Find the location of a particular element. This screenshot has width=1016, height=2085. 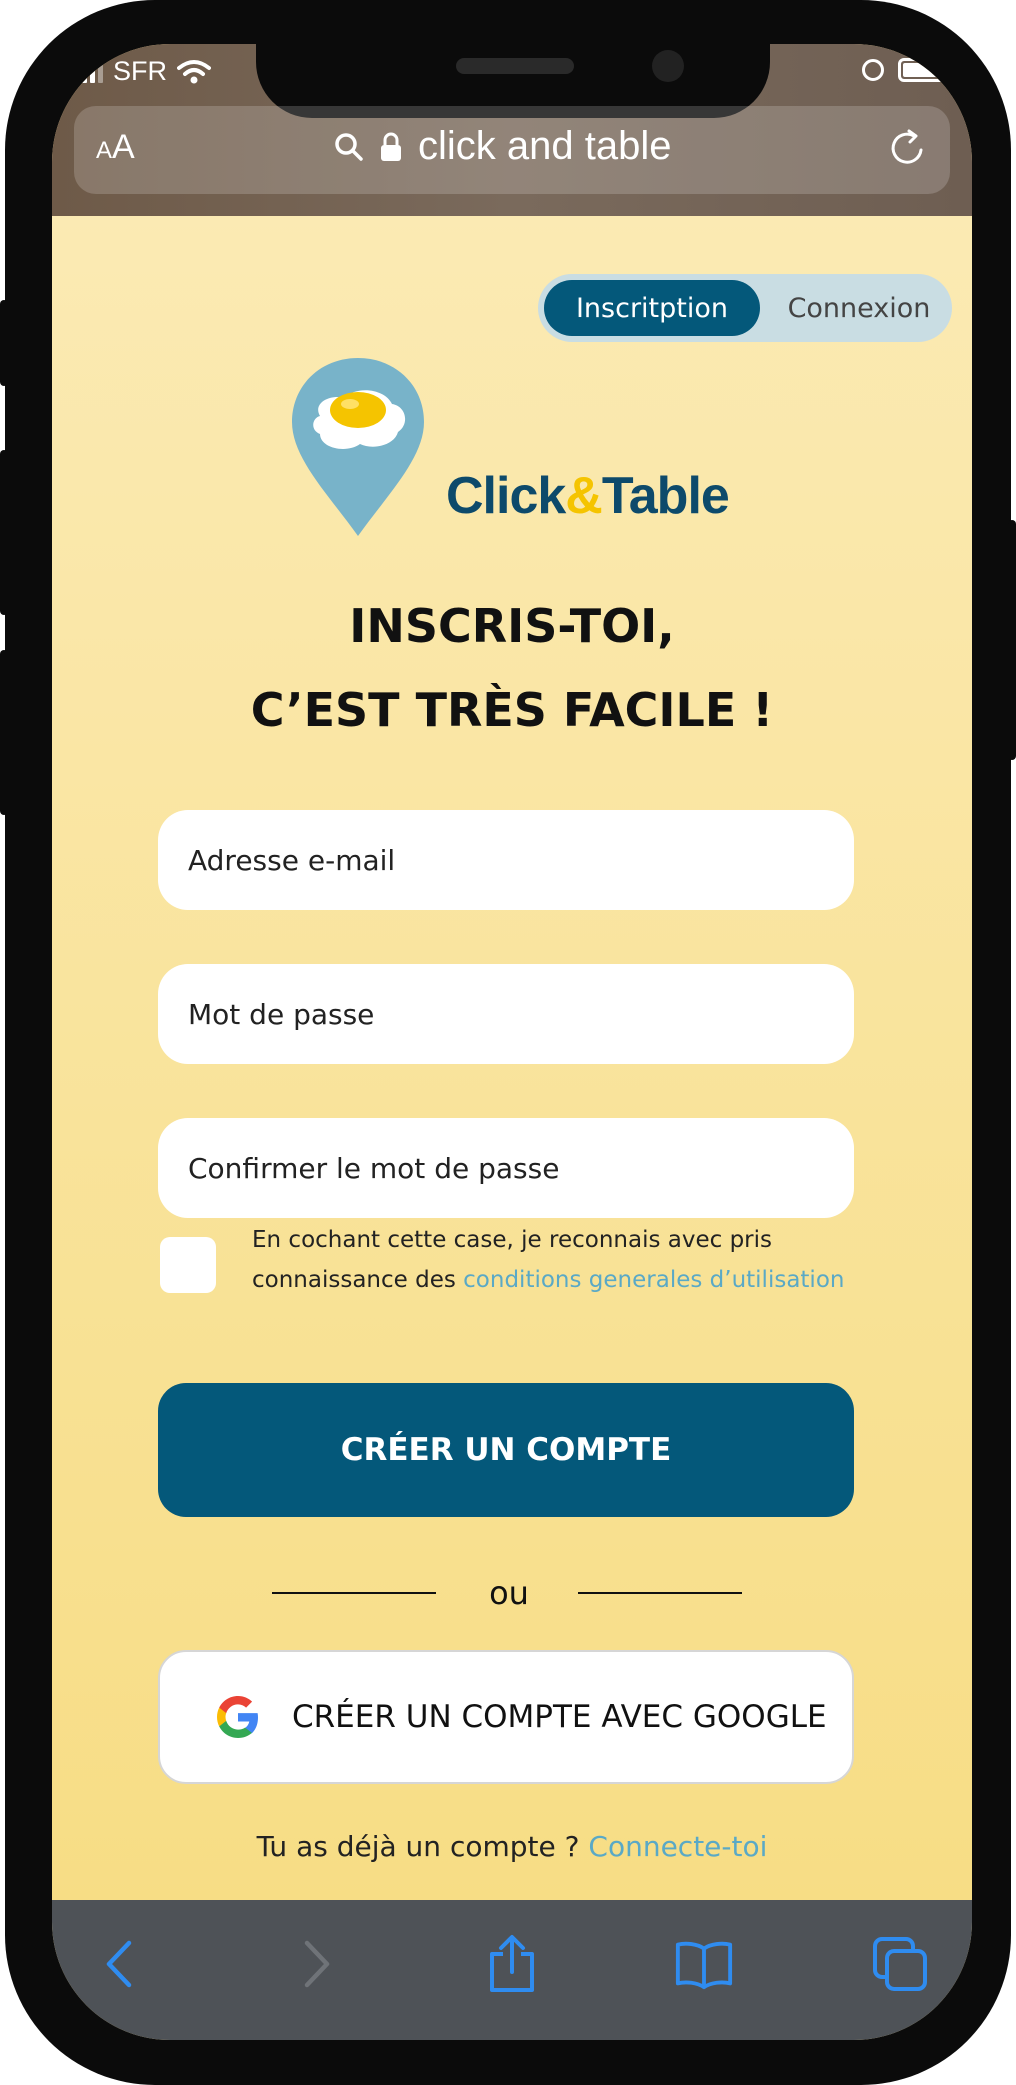

brand-wordmark: Click&Table is located at coordinates (588, 496).